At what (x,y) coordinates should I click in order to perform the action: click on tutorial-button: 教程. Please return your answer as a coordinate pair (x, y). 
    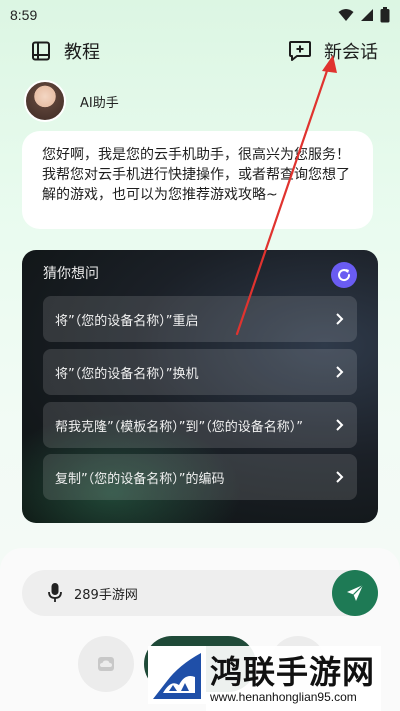
    Looking at the image, I should click on (65, 51).